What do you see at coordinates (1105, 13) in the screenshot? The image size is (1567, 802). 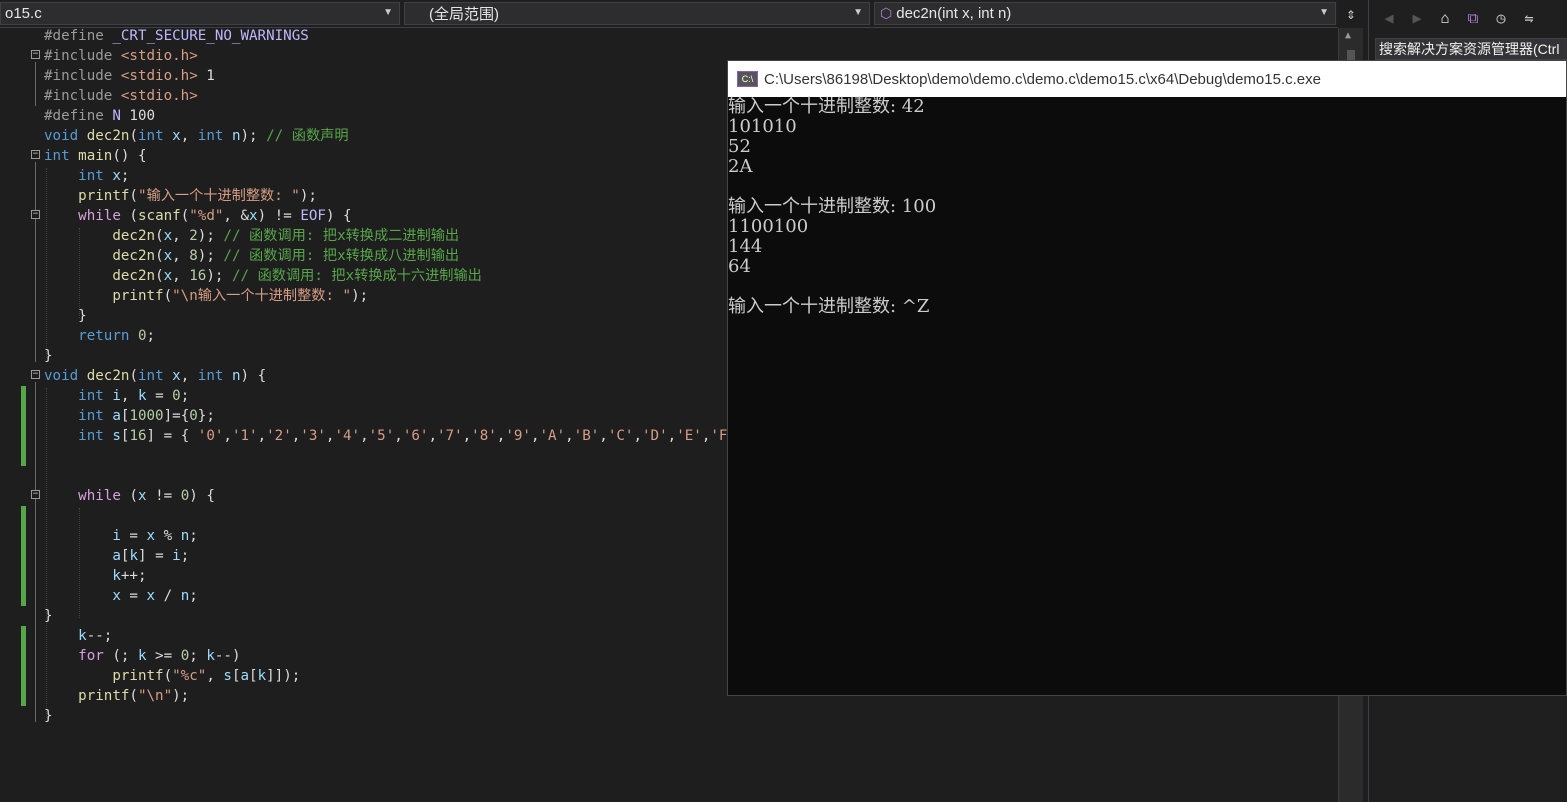 I see `function-dropdown: ⬡ dec2n(int x, int n) ▼` at bounding box center [1105, 13].